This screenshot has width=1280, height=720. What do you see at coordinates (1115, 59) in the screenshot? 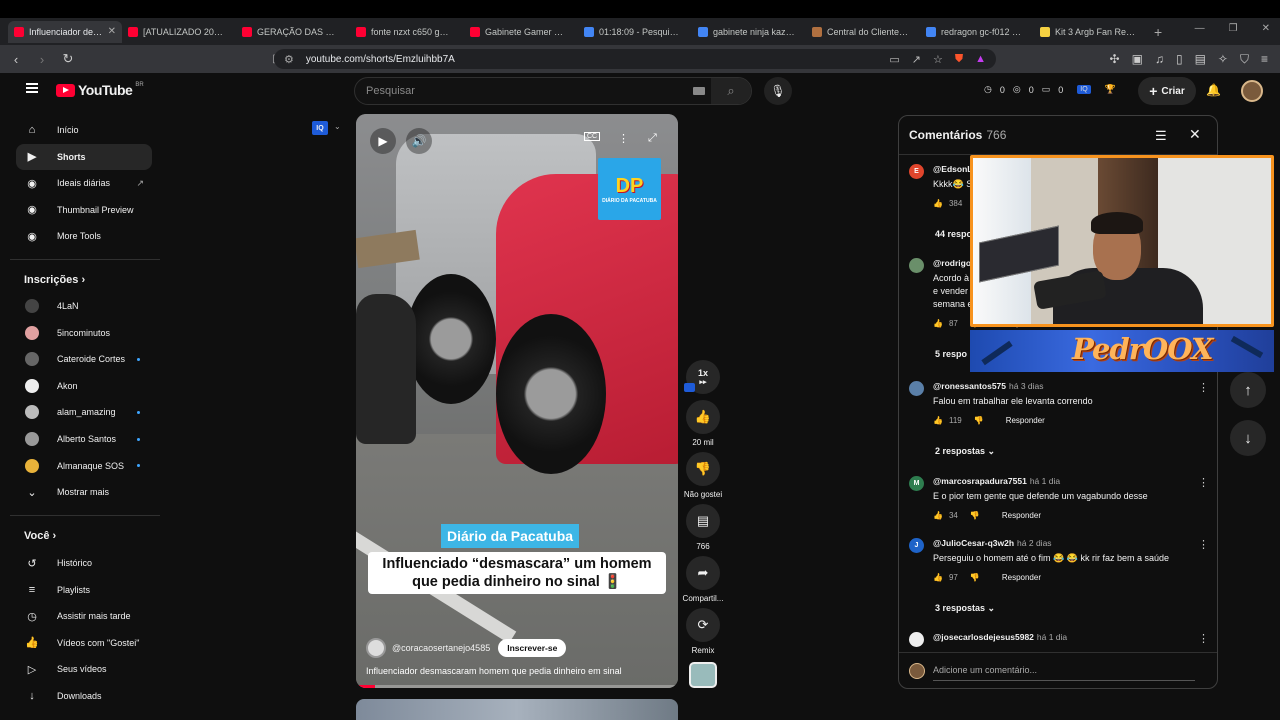
I see `extensions-icon: ✣` at bounding box center [1115, 59].